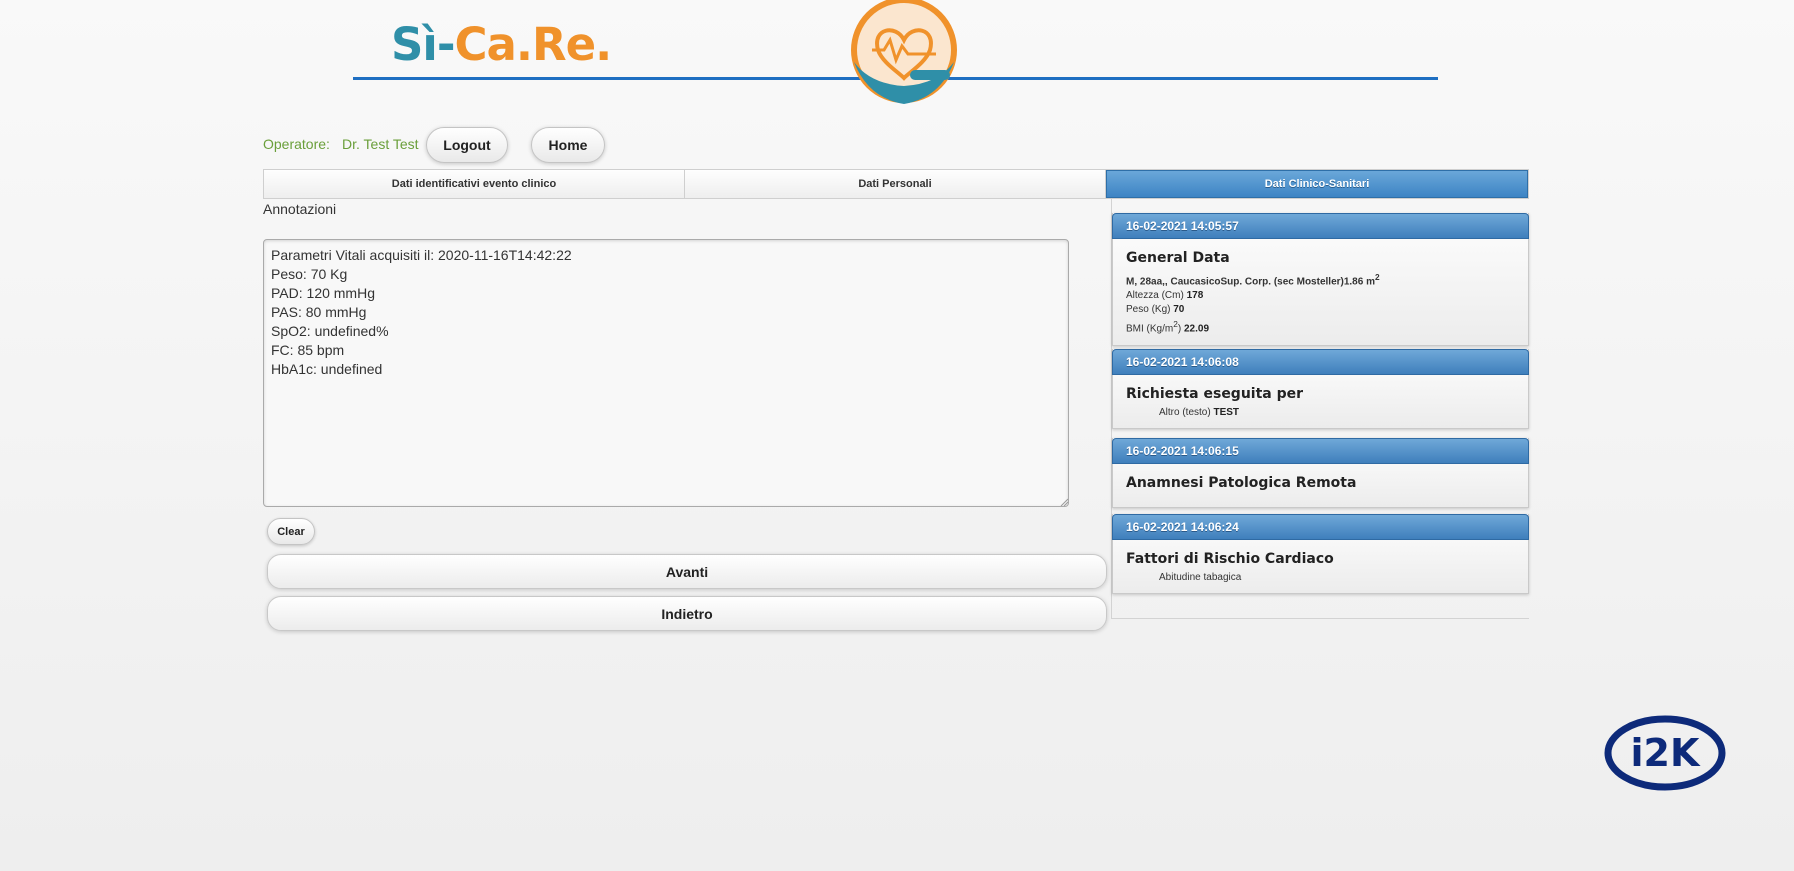  I want to click on tab-dati-identificativi: Dati identificativi evento clinico, so click(474, 184).